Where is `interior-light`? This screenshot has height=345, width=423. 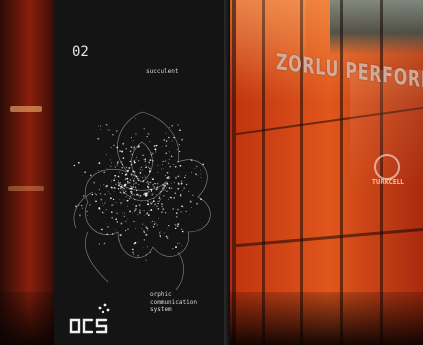 interior-light is located at coordinates (26, 188).